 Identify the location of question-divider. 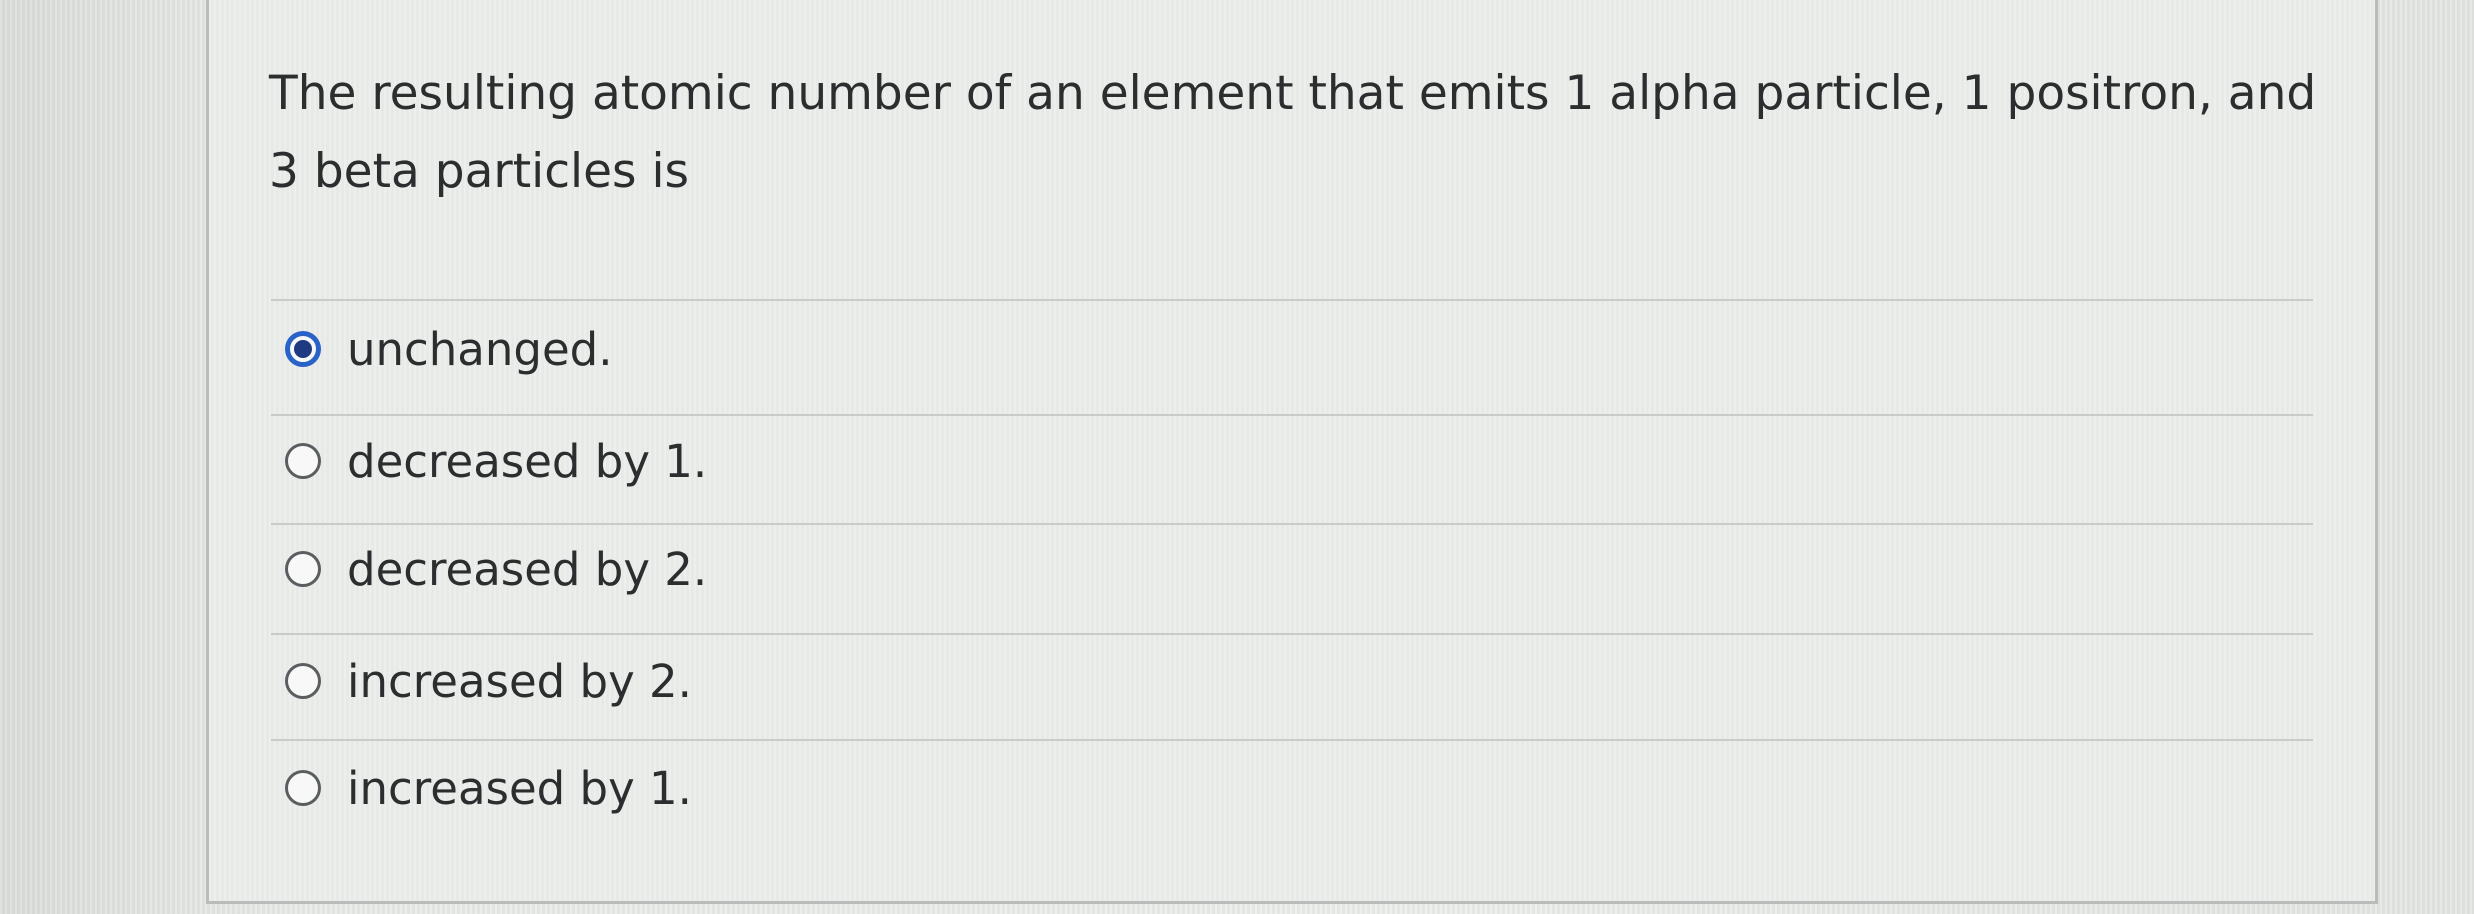
(1292, 300).